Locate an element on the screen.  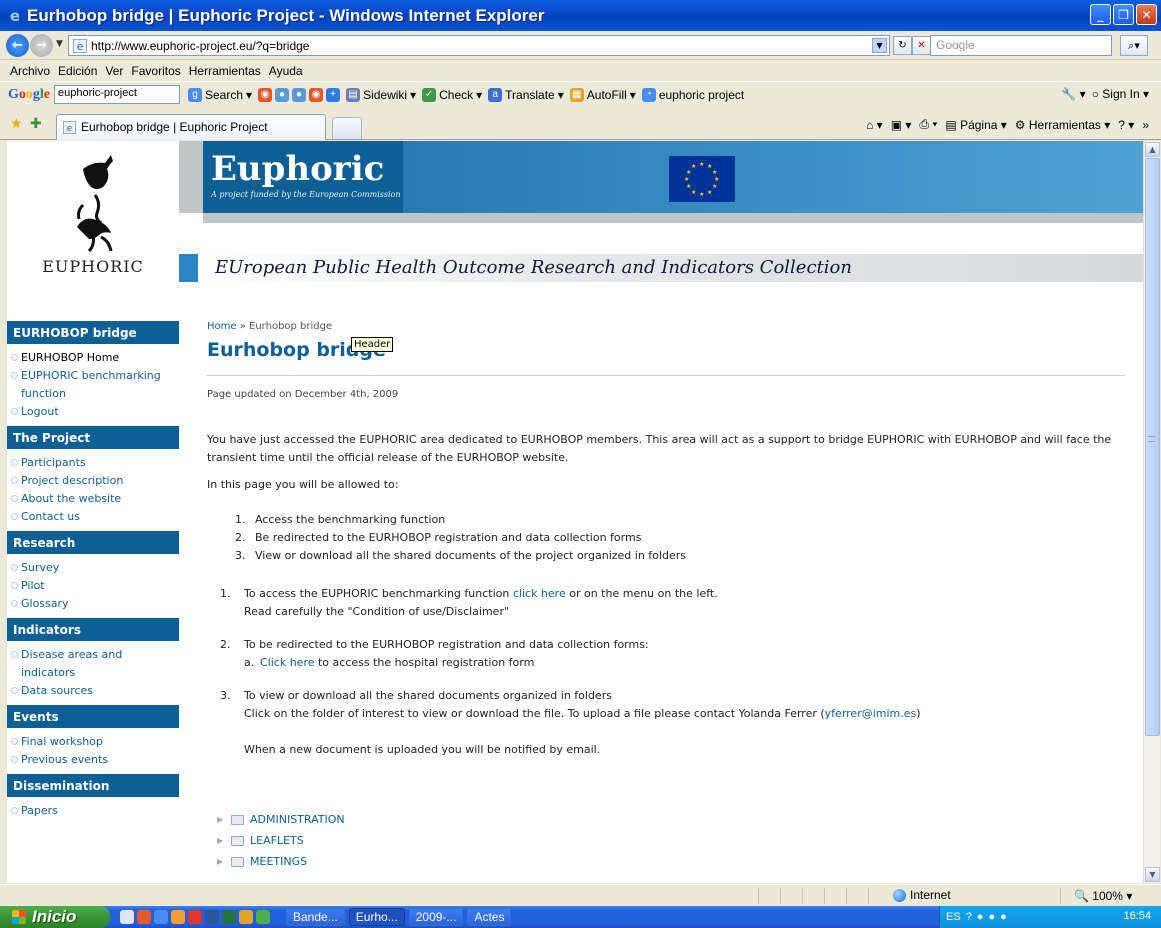
minimize-button: _ is located at coordinates (1100, 14).